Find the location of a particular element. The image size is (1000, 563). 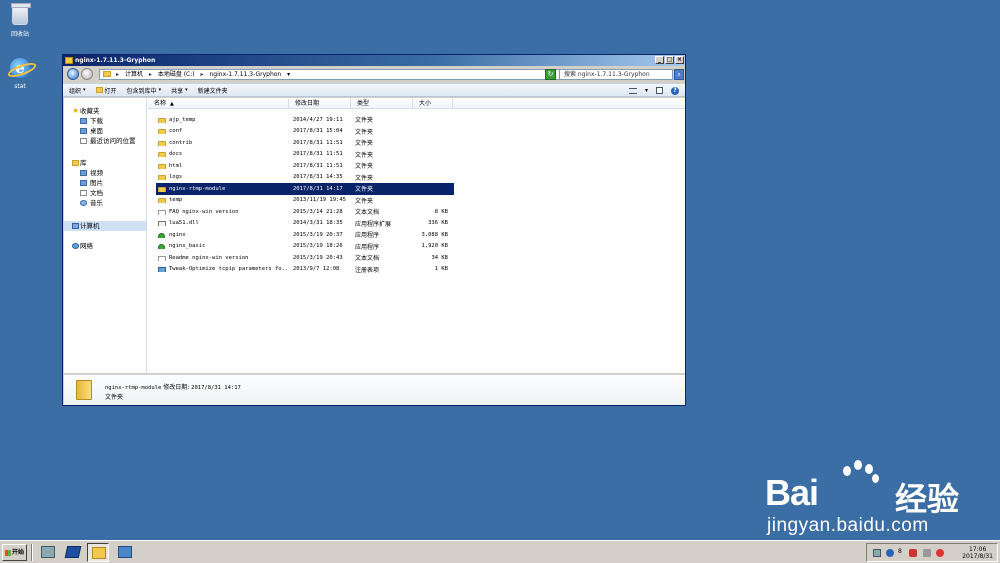

column-header-date: 修改日期 is located at coordinates (320, 103).